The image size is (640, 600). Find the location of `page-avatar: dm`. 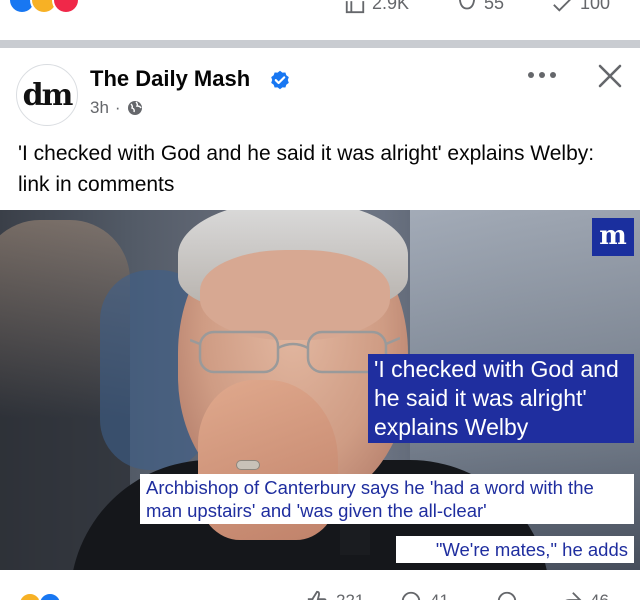

page-avatar: dm is located at coordinates (47, 95).